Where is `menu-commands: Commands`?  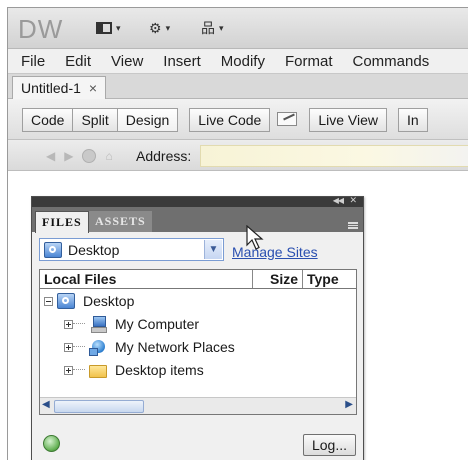 menu-commands: Commands is located at coordinates (391, 61).